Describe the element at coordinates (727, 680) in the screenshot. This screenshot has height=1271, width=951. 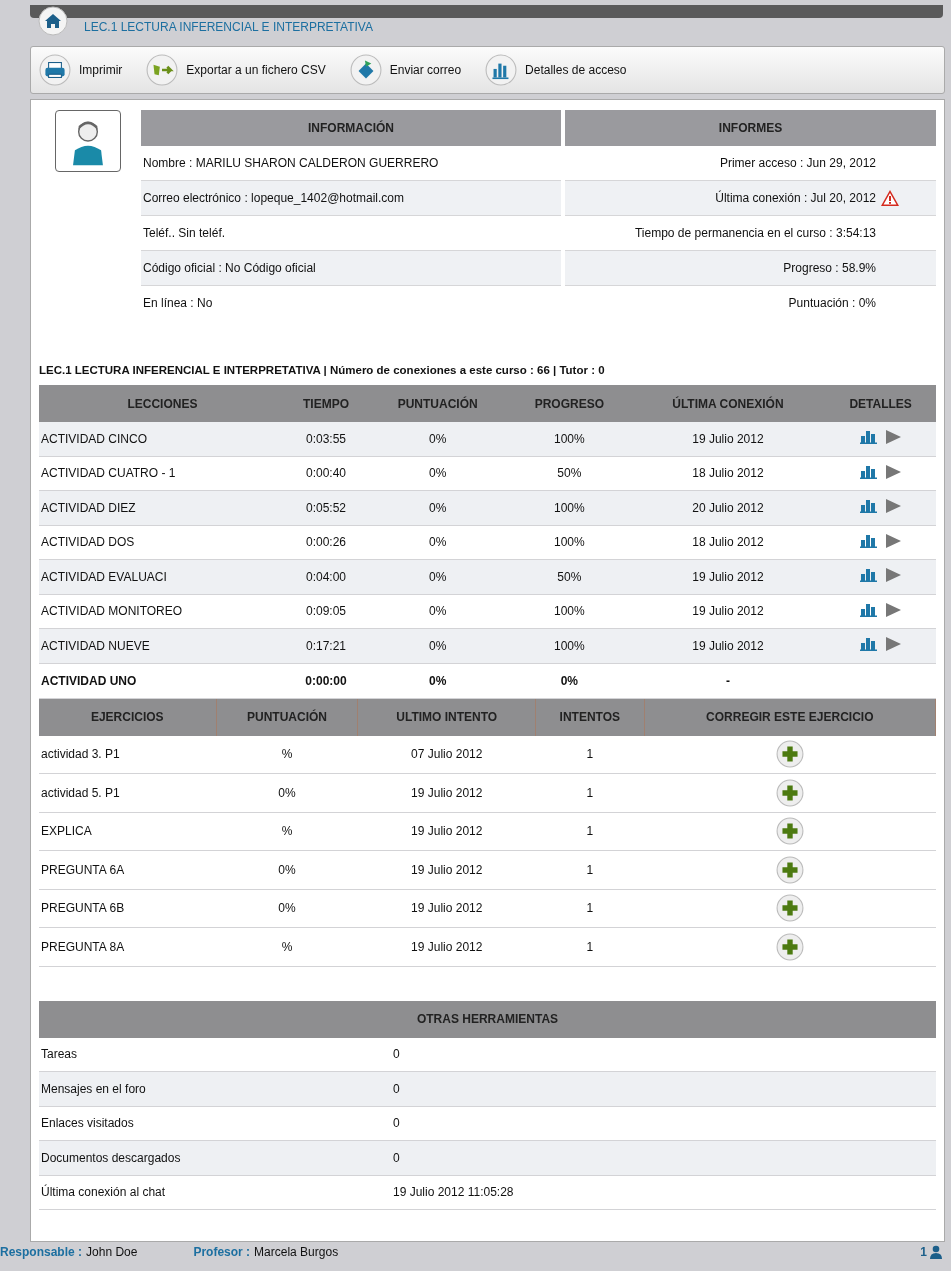
I see `table-cell: -` at that location.